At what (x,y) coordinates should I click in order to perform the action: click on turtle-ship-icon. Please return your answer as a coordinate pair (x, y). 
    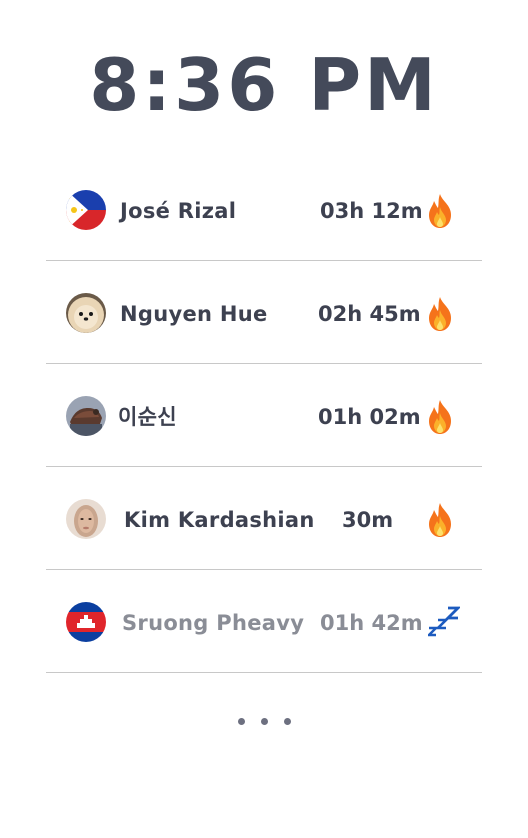
    Looking at the image, I should click on (86, 416).